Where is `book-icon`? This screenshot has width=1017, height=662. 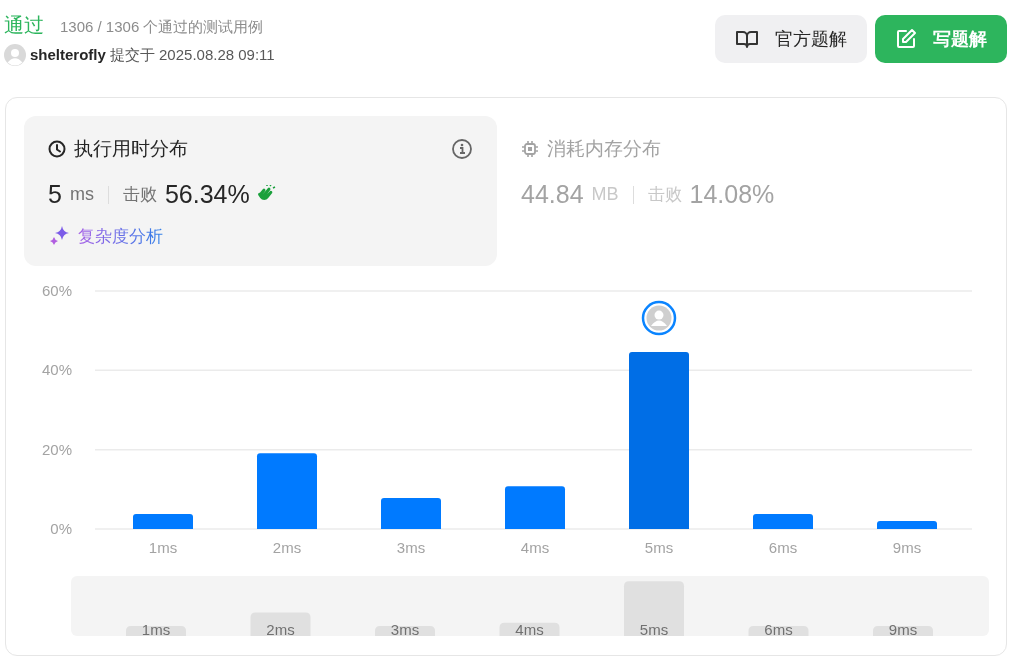 book-icon is located at coordinates (747, 39).